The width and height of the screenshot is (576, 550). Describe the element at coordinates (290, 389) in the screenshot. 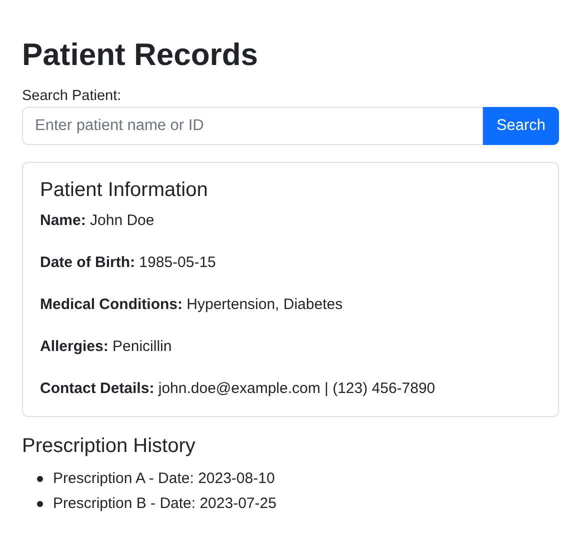

I see `patient-field: Contact Details: john.doe@example.com | (123) 456-7890` at that location.